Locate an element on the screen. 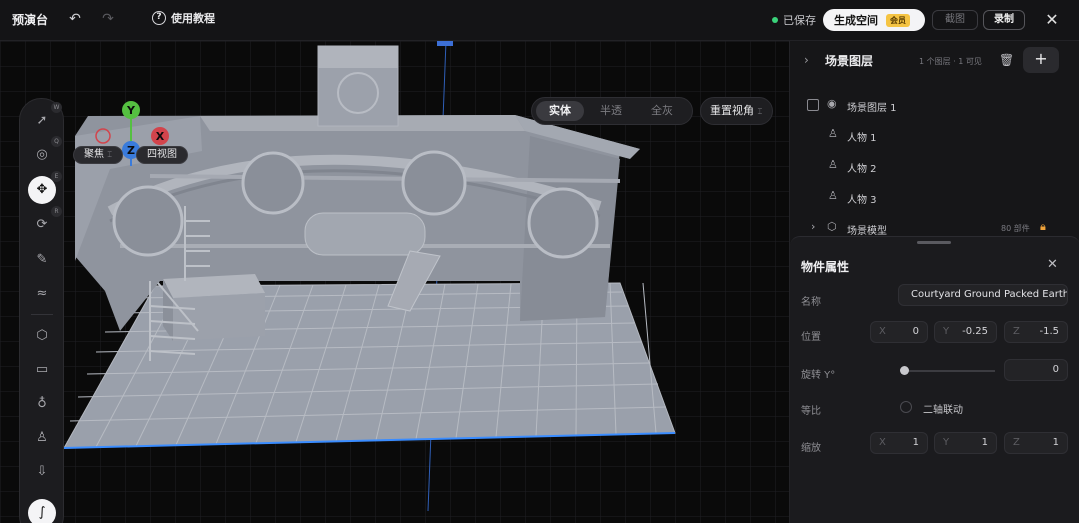  eye-icon: ◉ is located at coordinates (832, 103).